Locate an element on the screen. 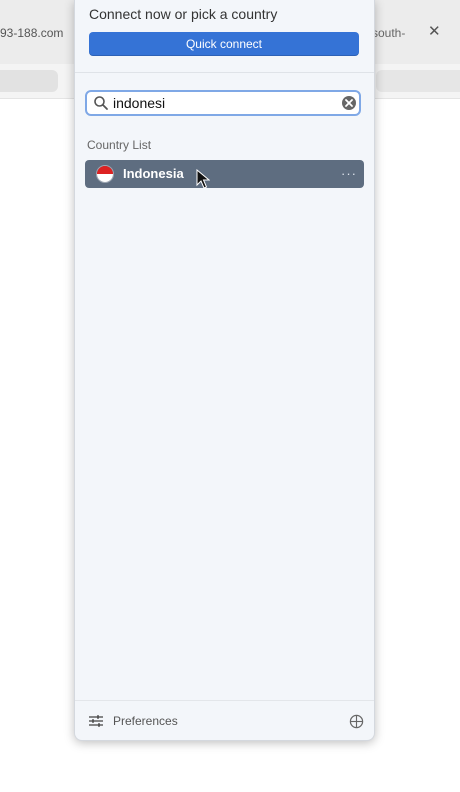  browser-address-bar-right is located at coordinates (418, 81).